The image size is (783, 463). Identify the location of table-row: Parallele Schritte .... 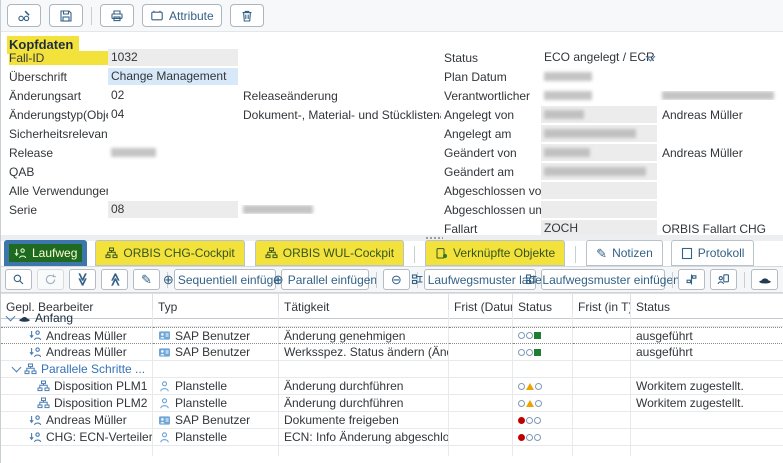
(77, 369).